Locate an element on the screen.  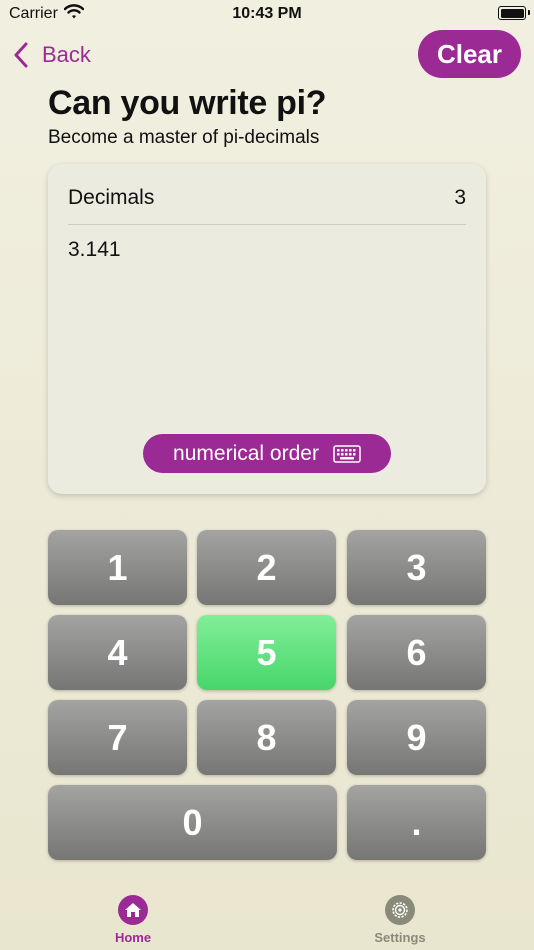
tab-settings: Settings is located at coordinates (400, 920).